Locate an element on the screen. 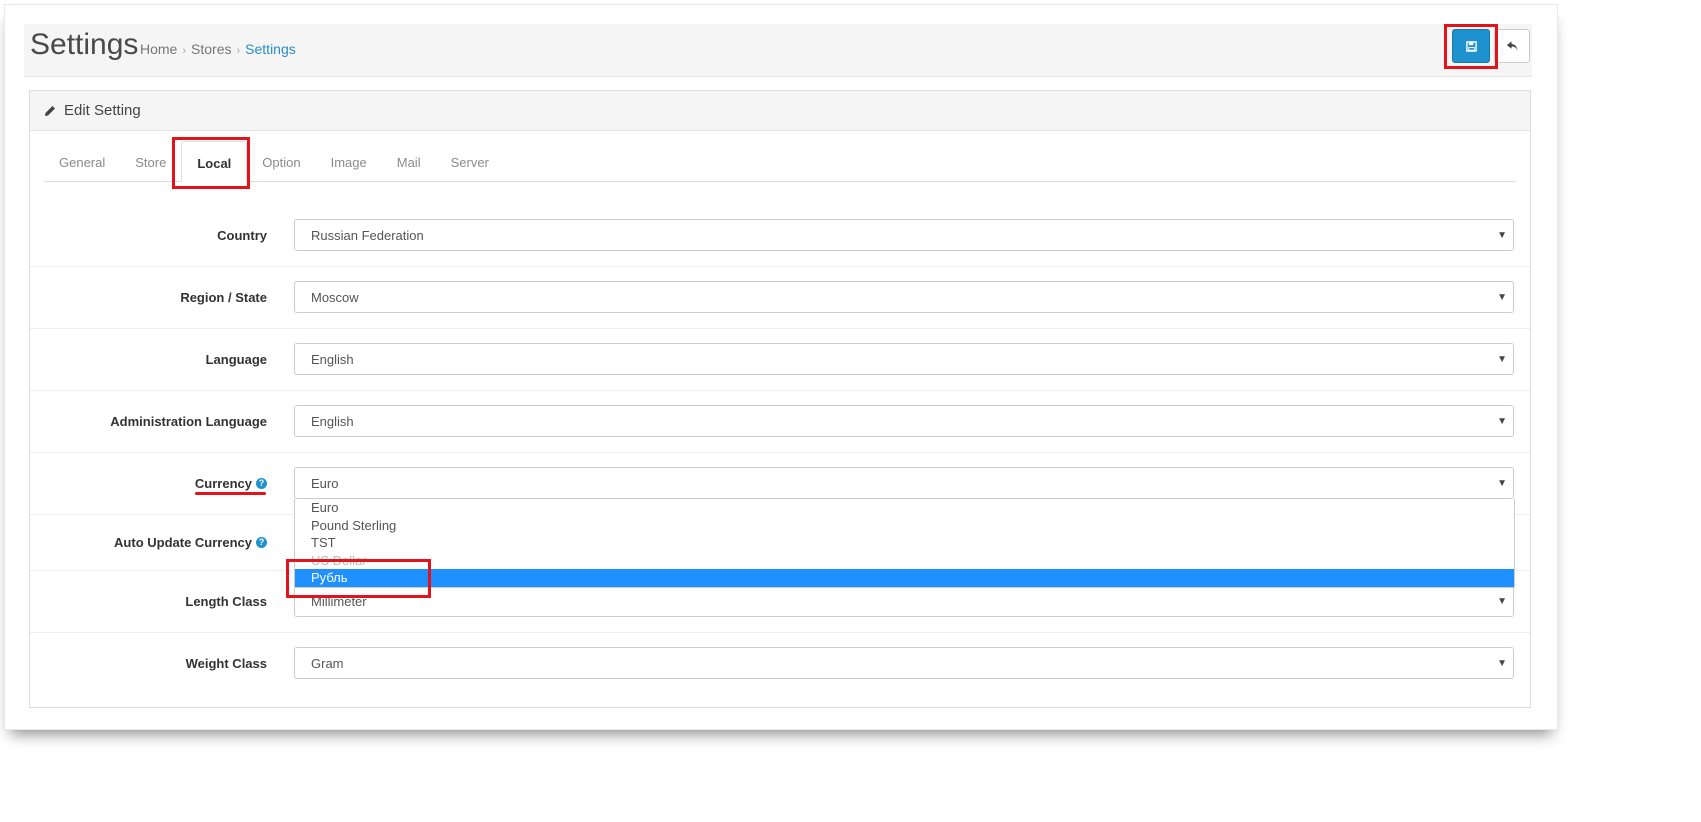 This screenshot has width=1701, height=822. page-header: Settings Home › Stores › Settings is located at coordinates (778, 50).